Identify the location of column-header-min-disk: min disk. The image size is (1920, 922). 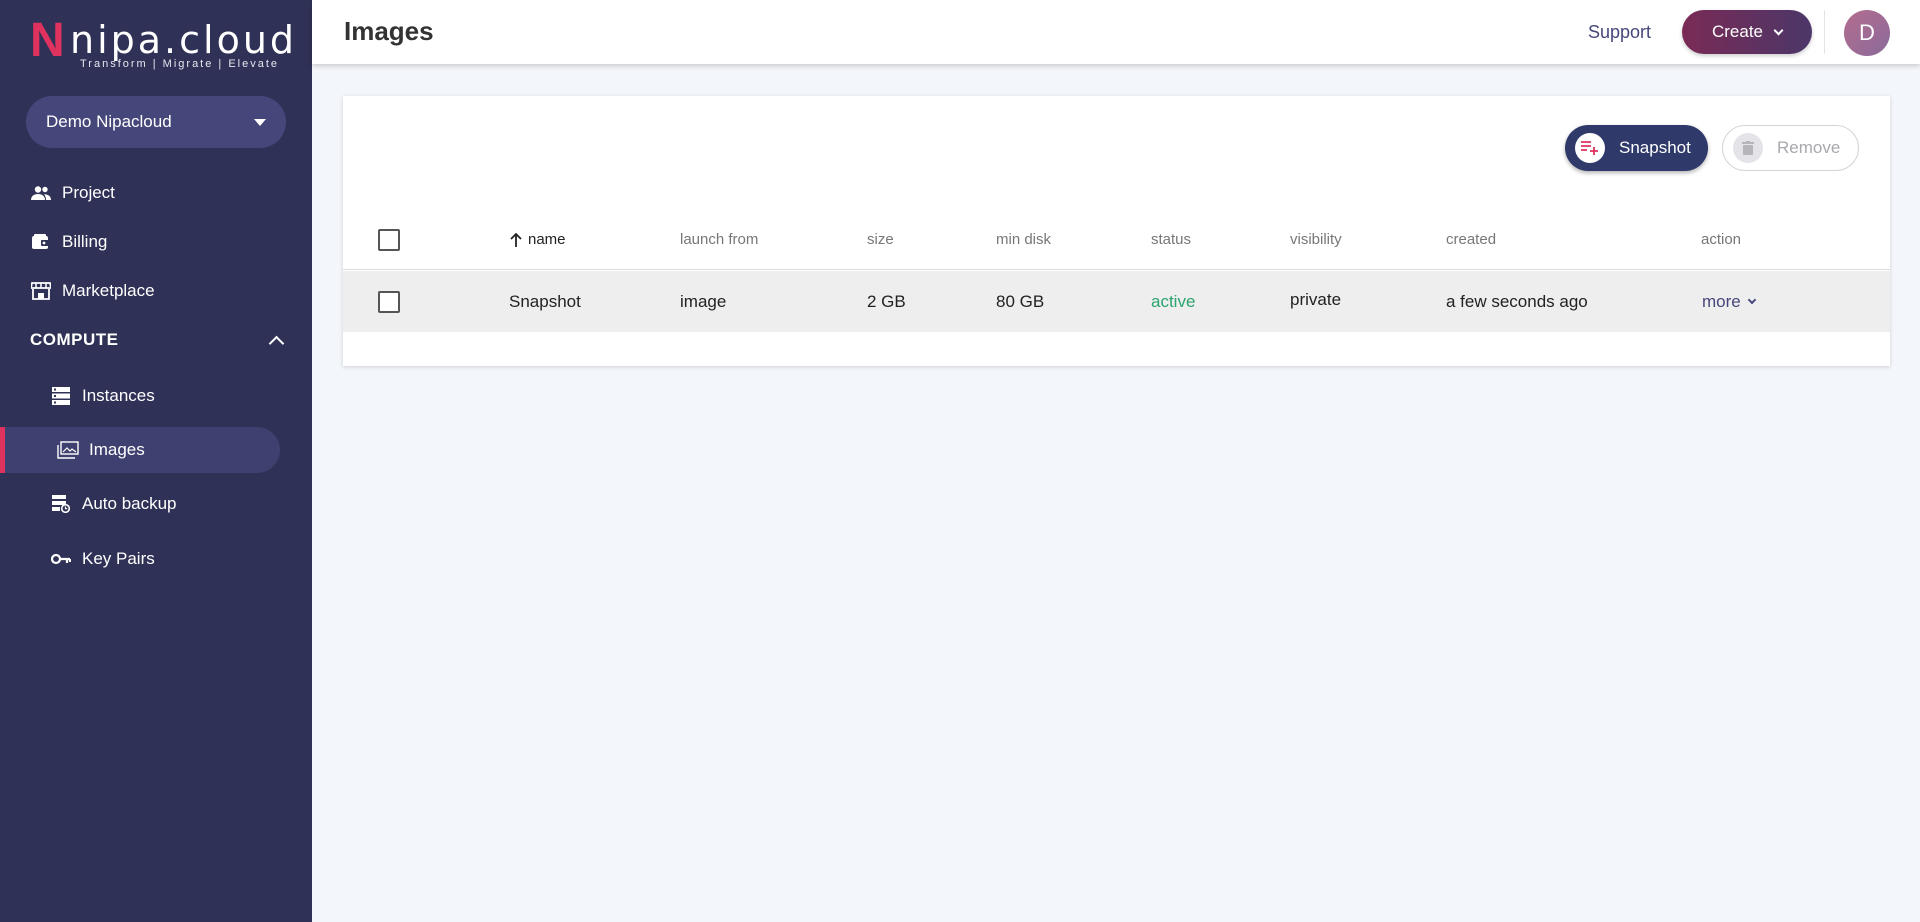
(1023, 239).